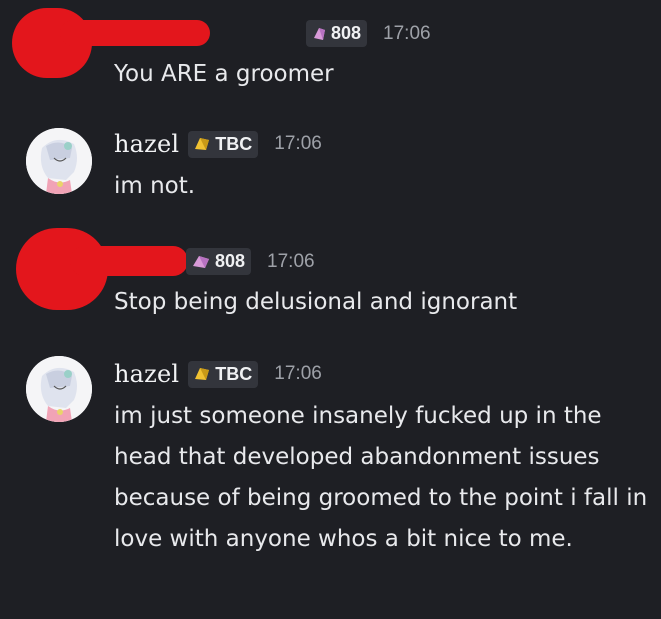  Describe the element at coordinates (155, 186) in the screenshot. I see `message-text: im not.` at that location.